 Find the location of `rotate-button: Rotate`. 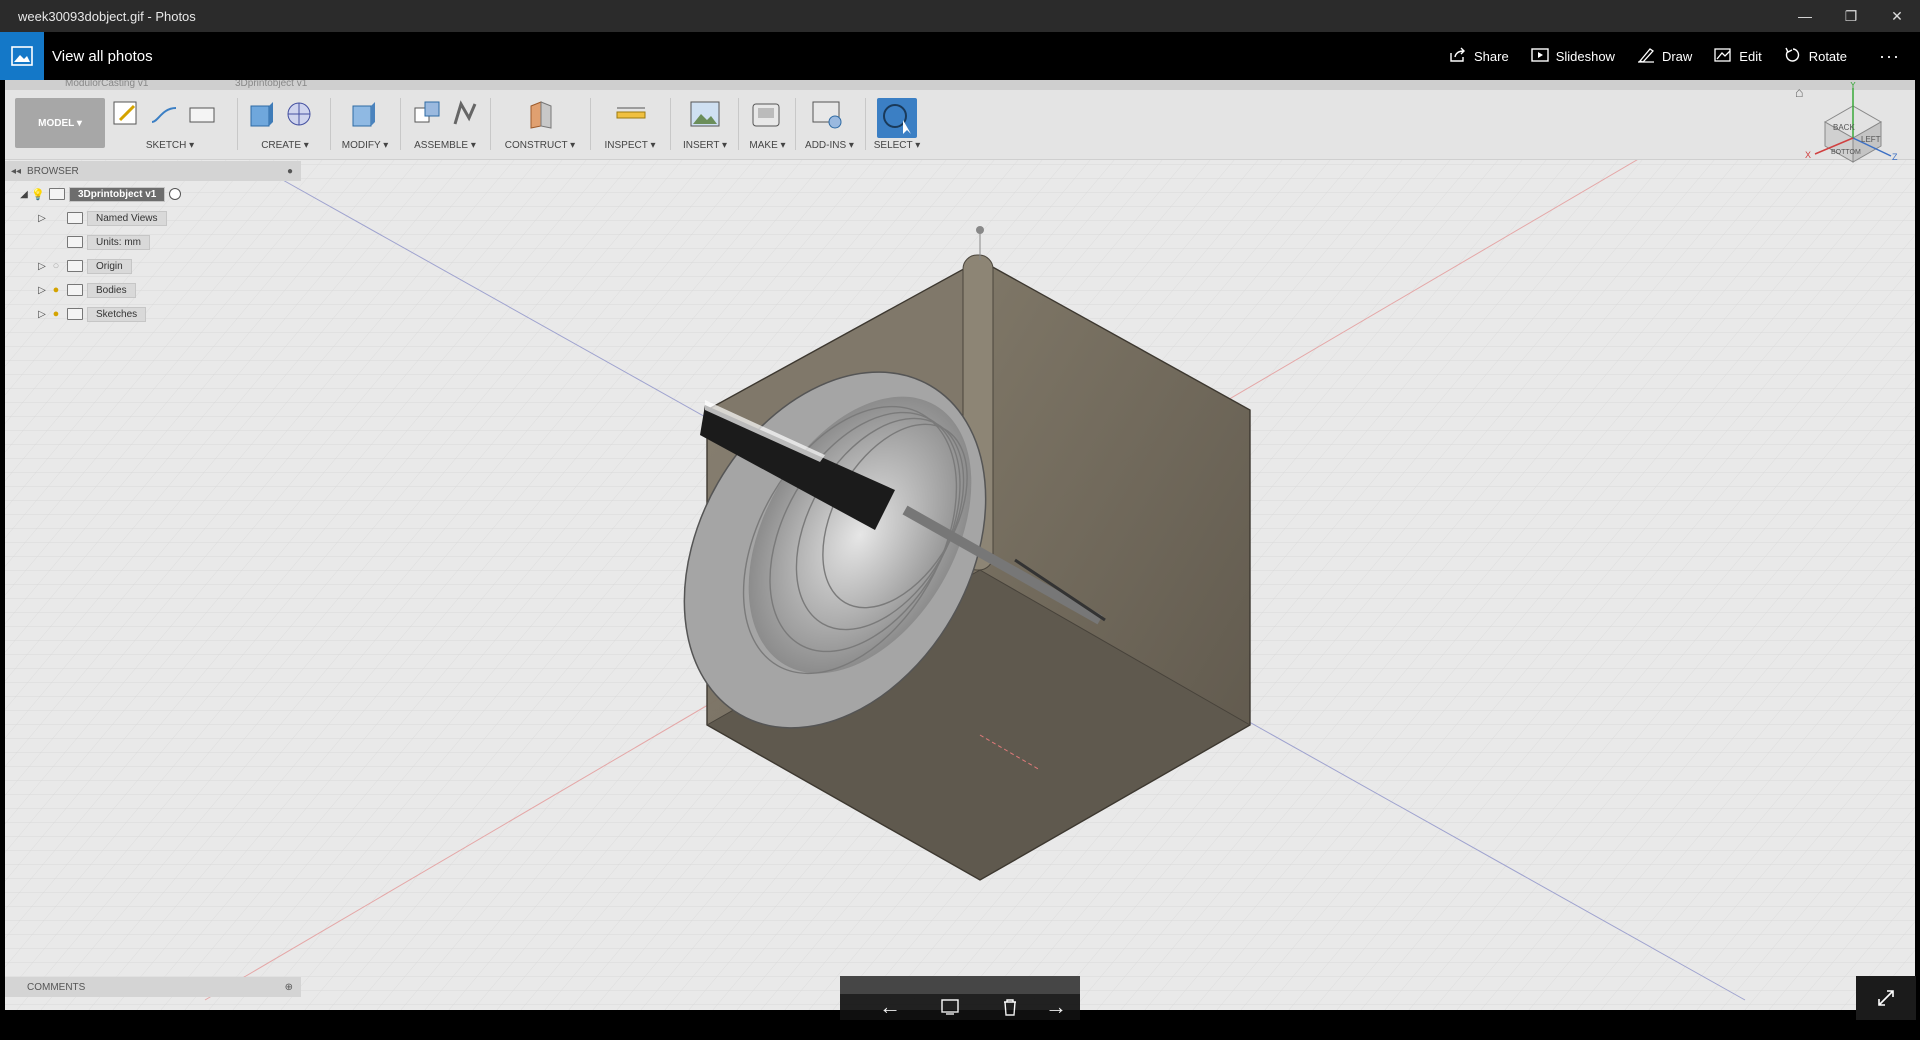

rotate-button: Rotate is located at coordinates (1815, 56).